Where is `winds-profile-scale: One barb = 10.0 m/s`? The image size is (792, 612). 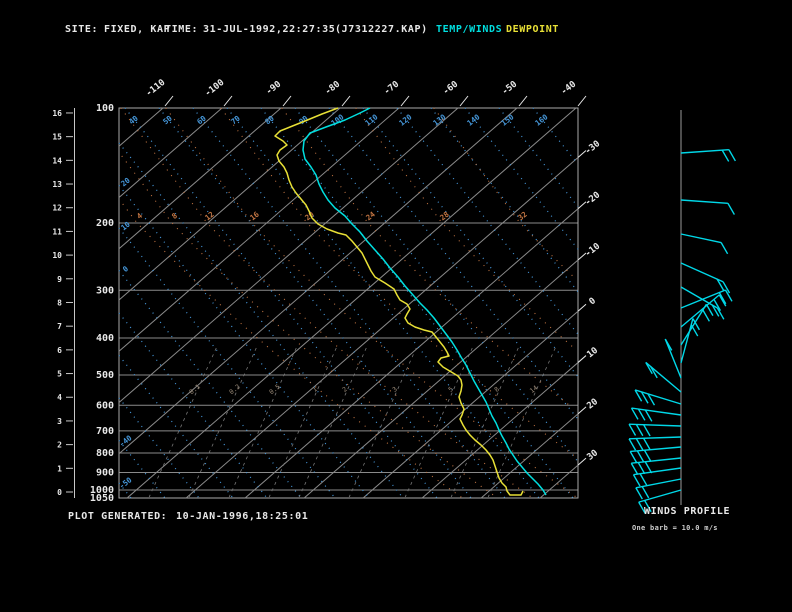
winds-profile-scale: One barb = 10.0 m/s is located at coordinates (675, 528).